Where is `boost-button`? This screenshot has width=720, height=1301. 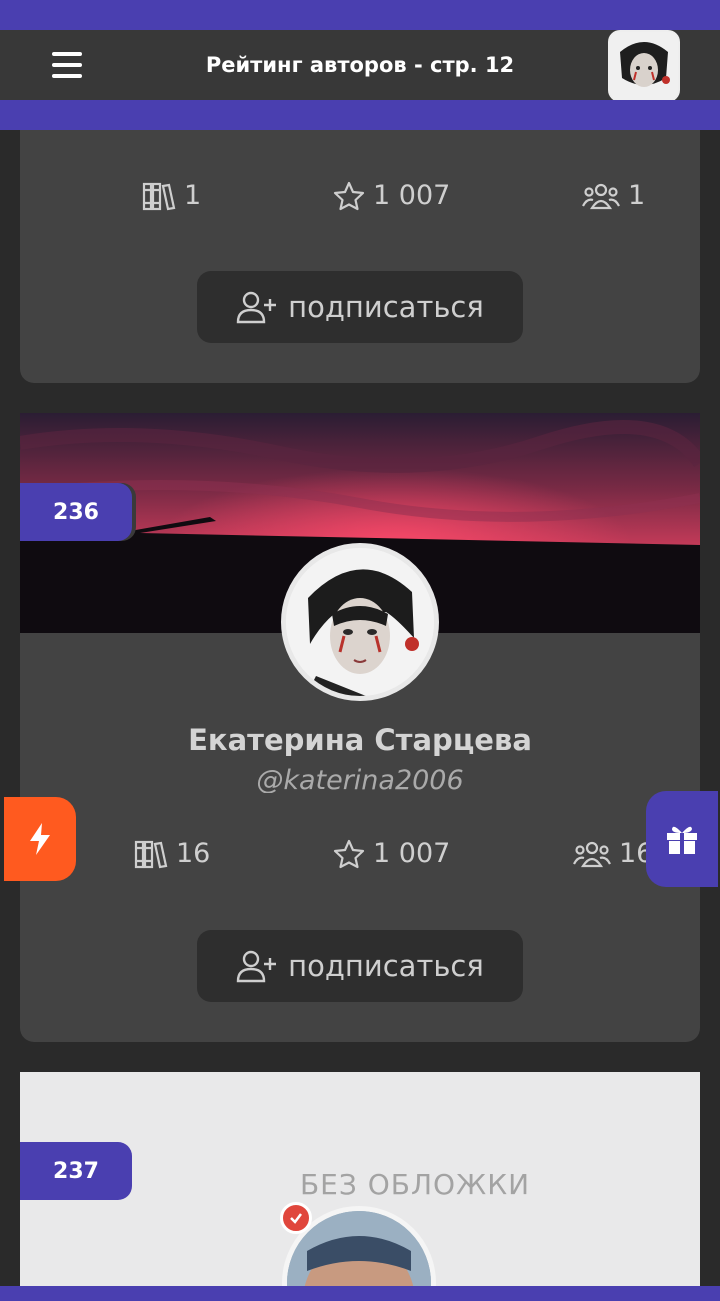 boost-button is located at coordinates (40, 839).